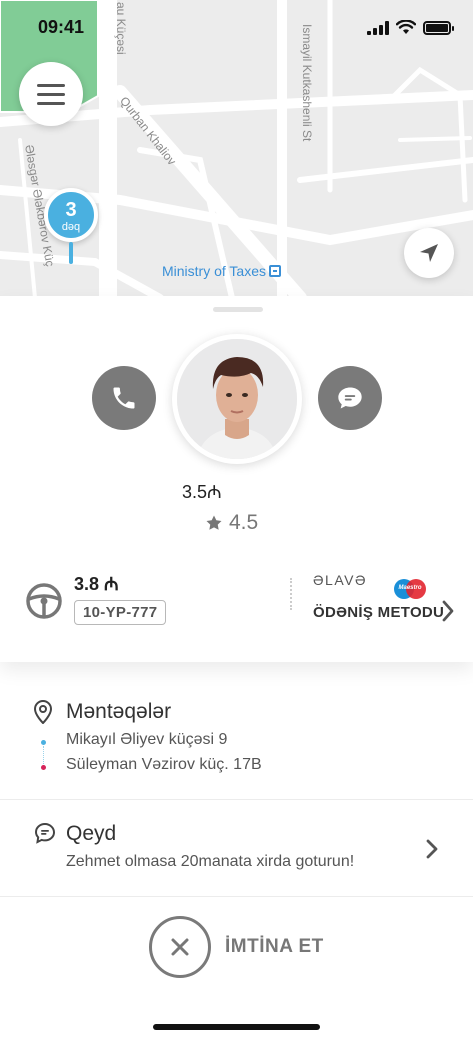  I want to click on drag-handle, so click(238, 309).